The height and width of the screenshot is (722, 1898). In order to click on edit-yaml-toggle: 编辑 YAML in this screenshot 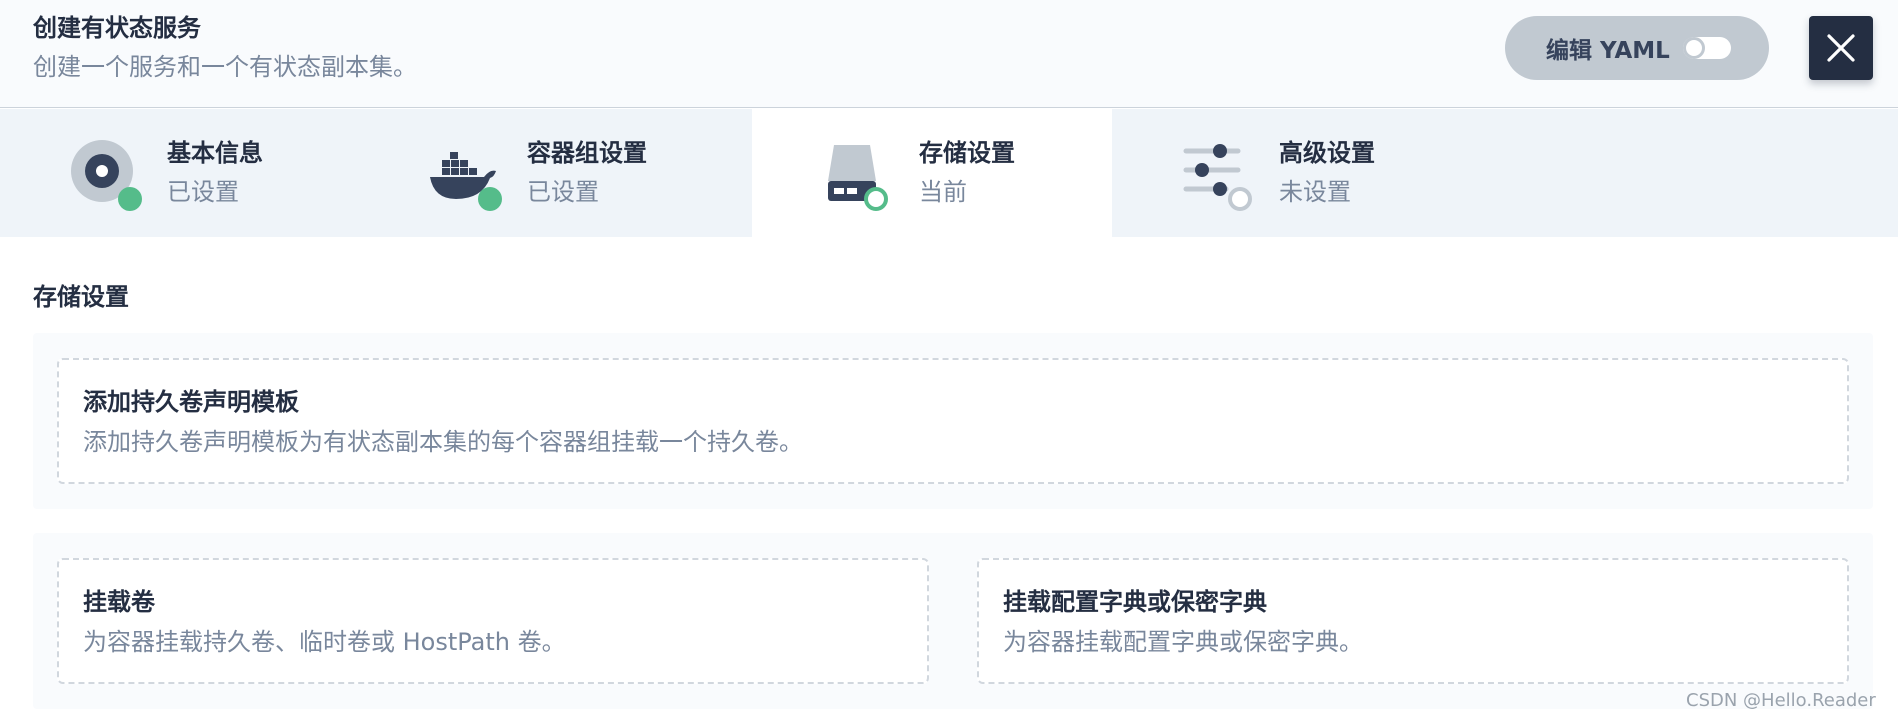, I will do `click(1637, 48)`.